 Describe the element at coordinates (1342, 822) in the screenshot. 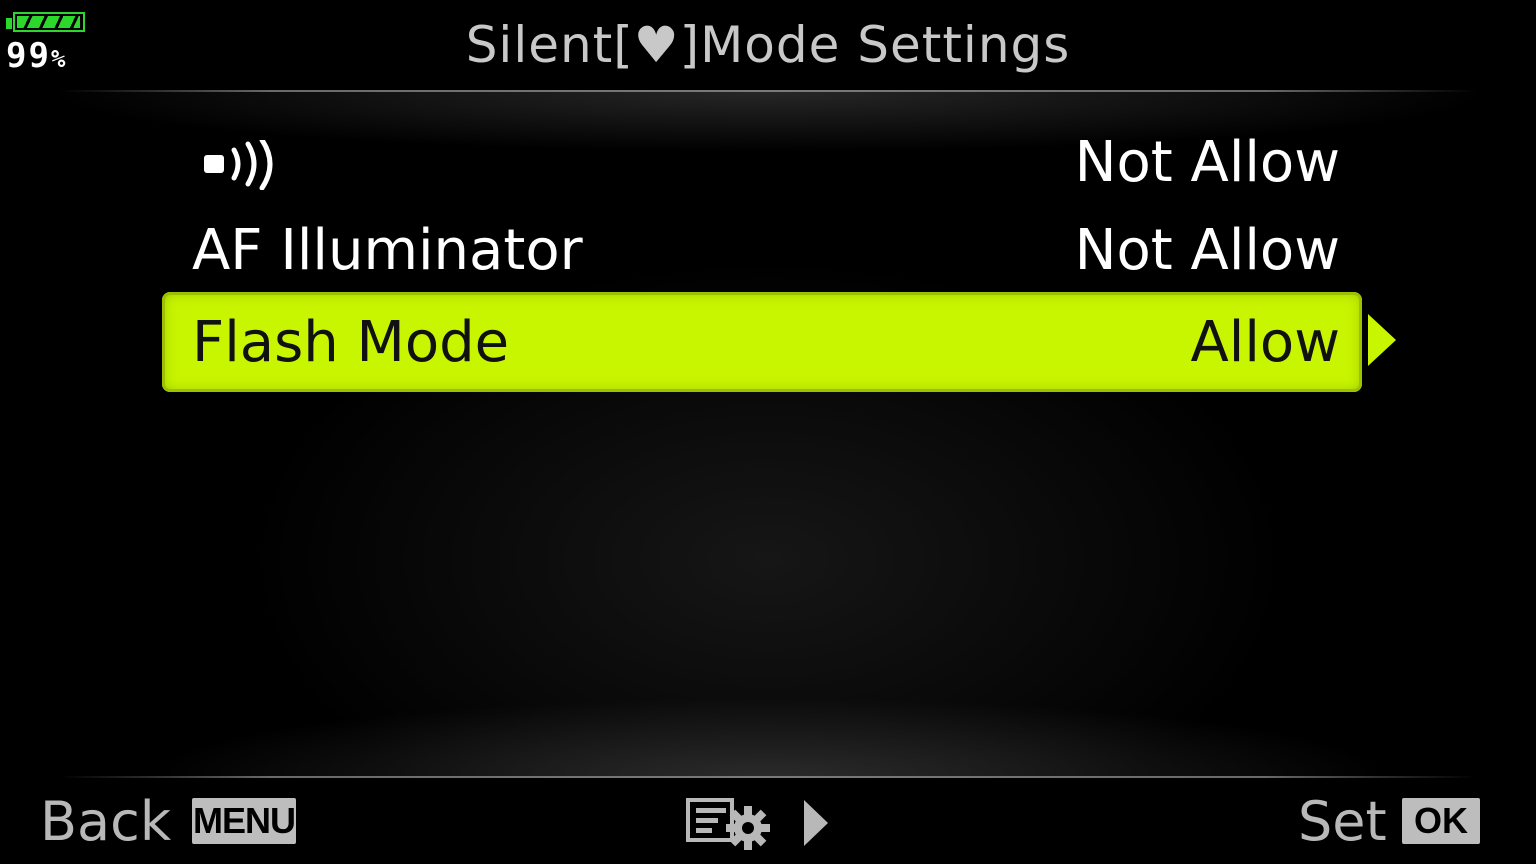

I see `set-label: Set` at that location.